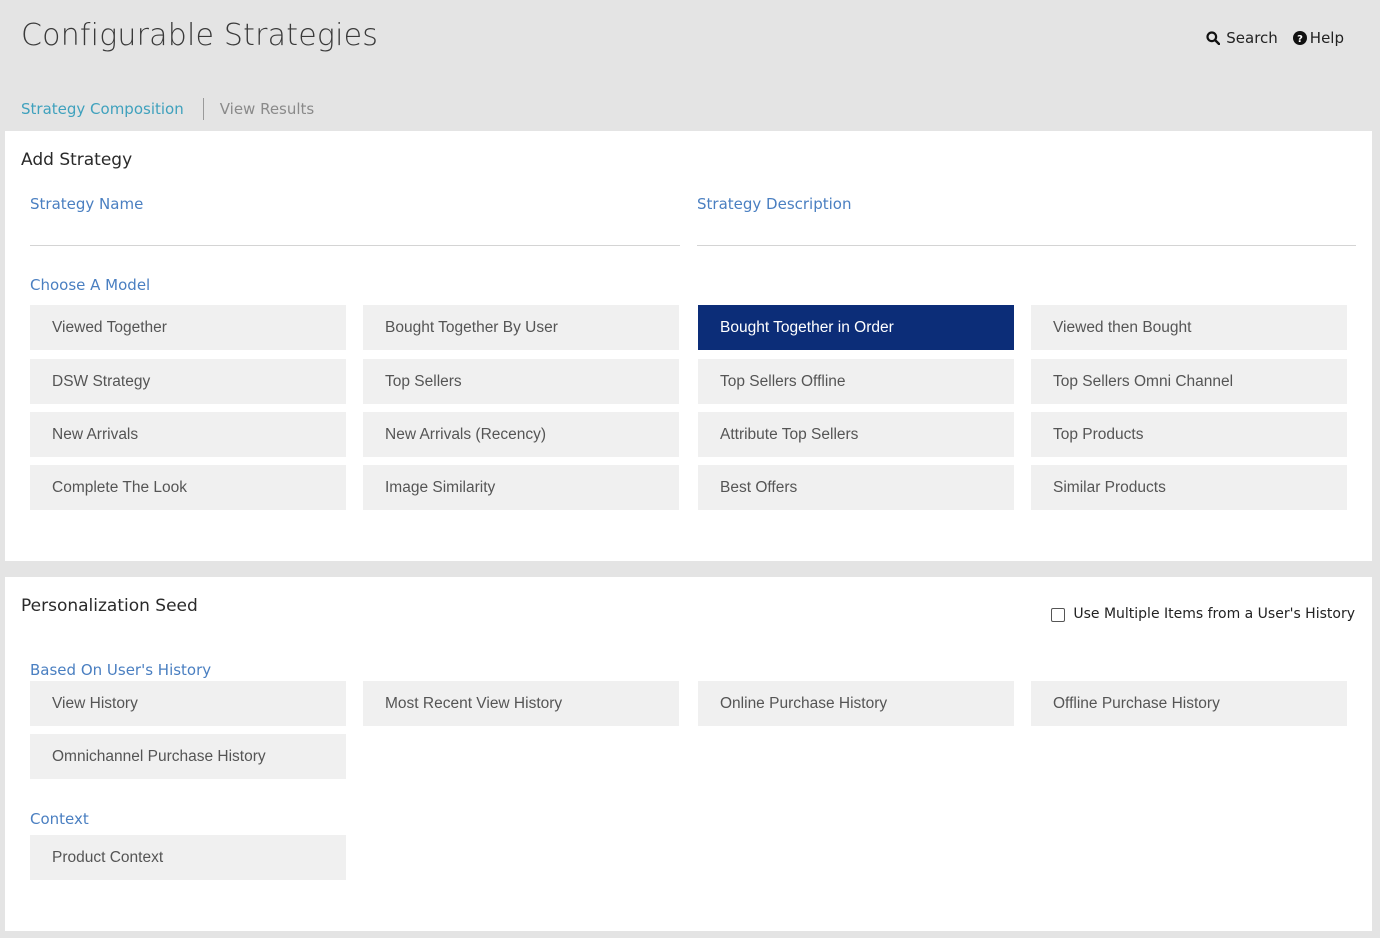 The image size is (1380, 938). Describe the element at coordinates (521, 381) in the screenshot. I see `model-option: Top Sellers` at that location.